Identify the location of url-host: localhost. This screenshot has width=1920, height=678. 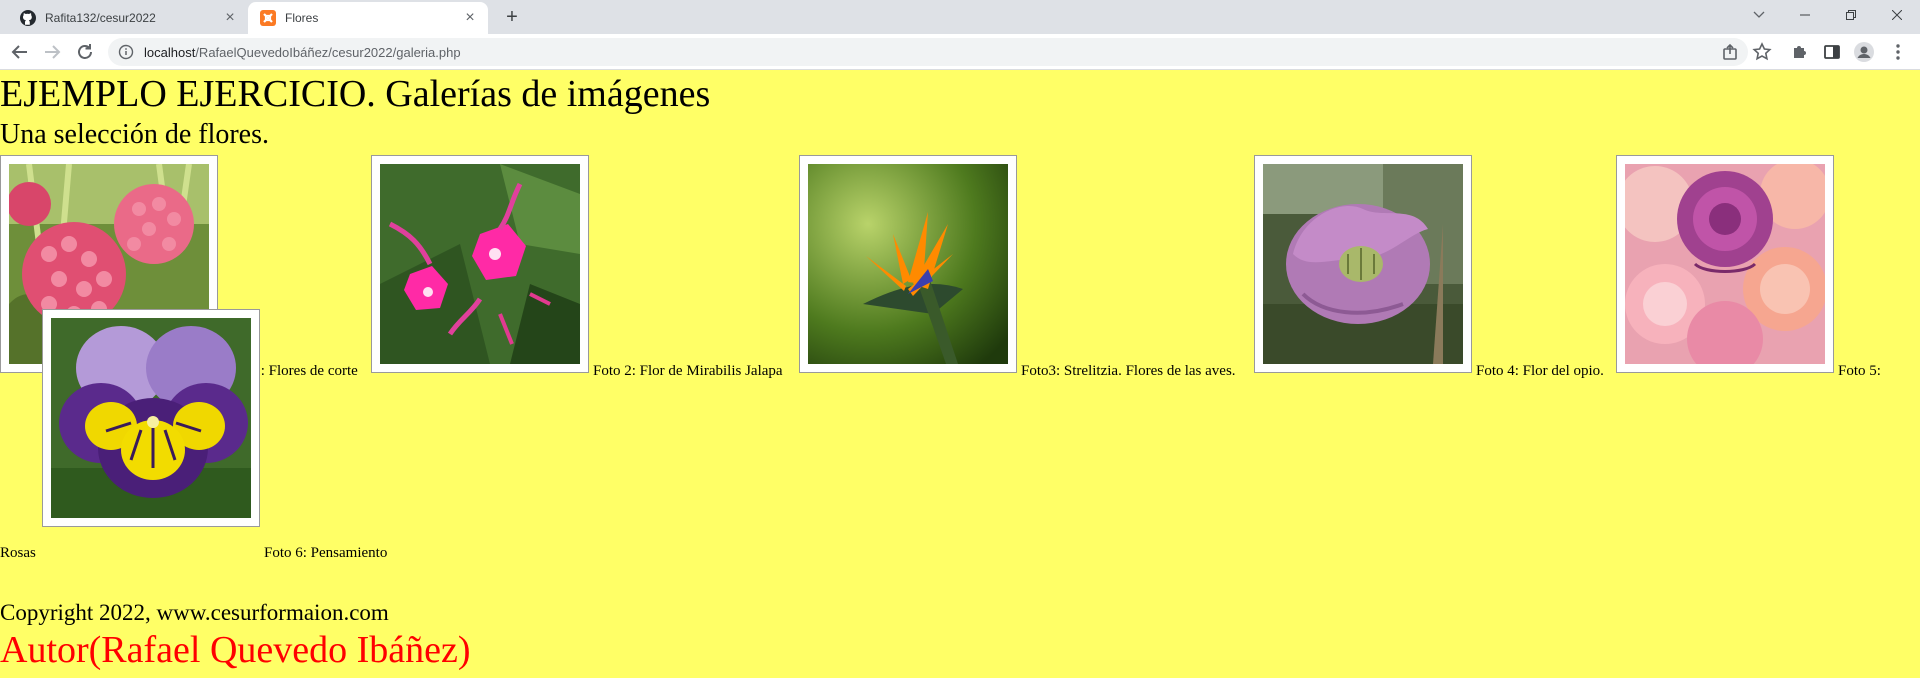
(170, 52).